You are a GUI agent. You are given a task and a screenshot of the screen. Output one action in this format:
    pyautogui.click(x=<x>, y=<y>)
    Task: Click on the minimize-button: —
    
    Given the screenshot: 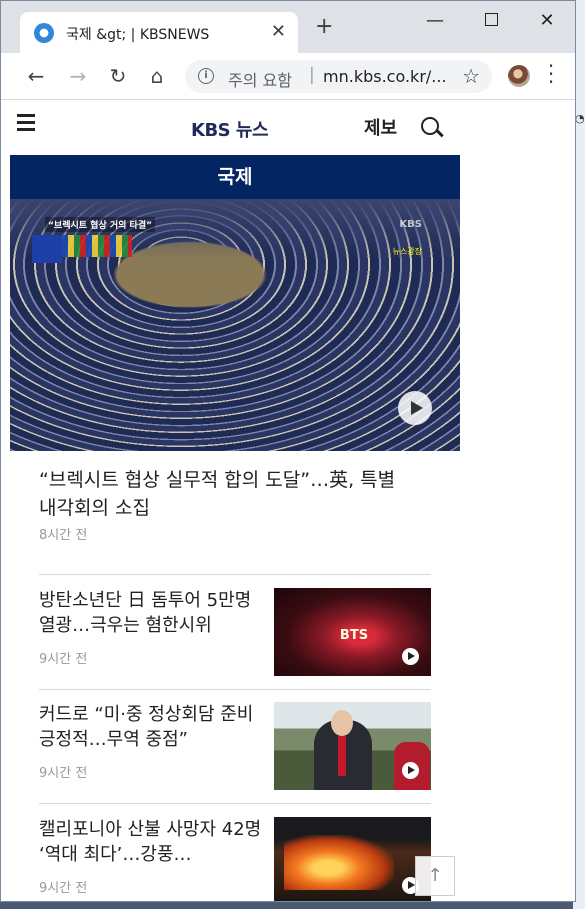 What is the action you would take?
    pyautogui.click(x=435, y=21)
    